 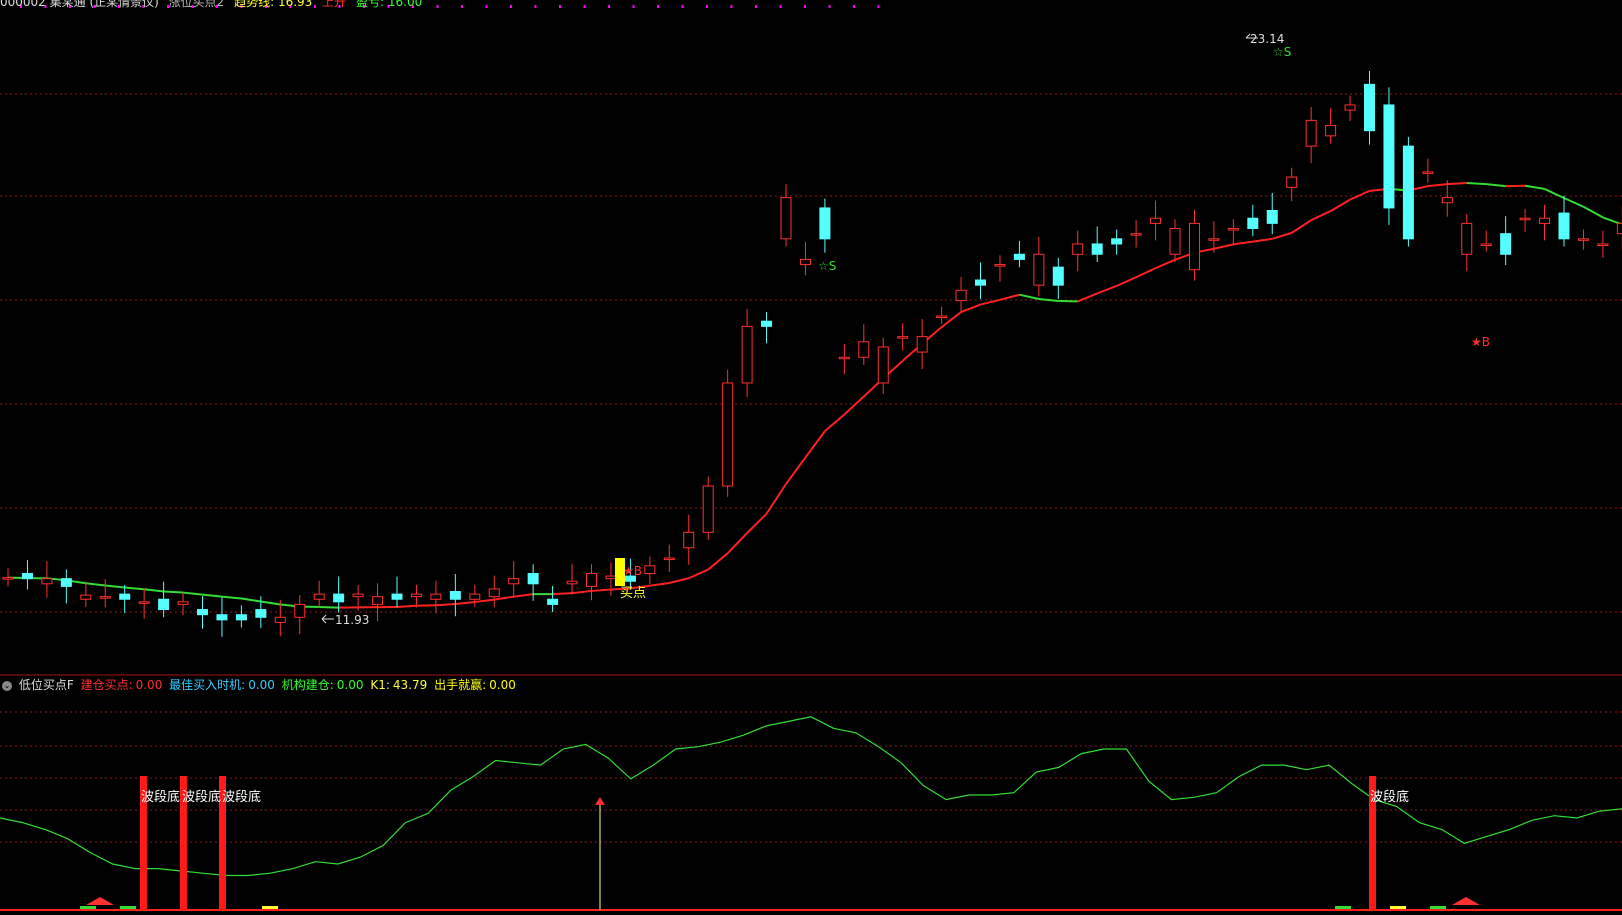 What do you see at coordinates (273, 4) in the screenshot?
I see `trend-label: 趋势线: 16.93` at bounding box center [273, 4].